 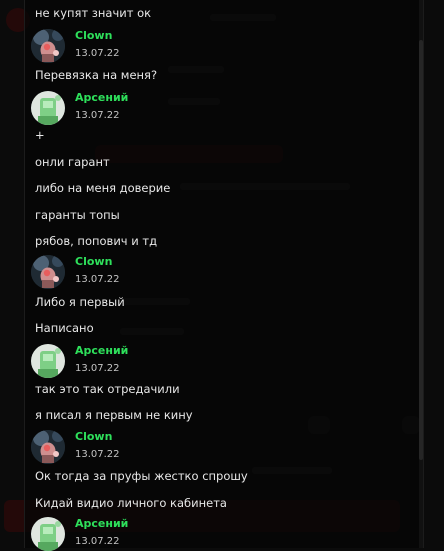 What do you see at coordinates (107, 389) in the screenshot?
I see `message-text: так это так отредачили` at bounding box center [107, 389].